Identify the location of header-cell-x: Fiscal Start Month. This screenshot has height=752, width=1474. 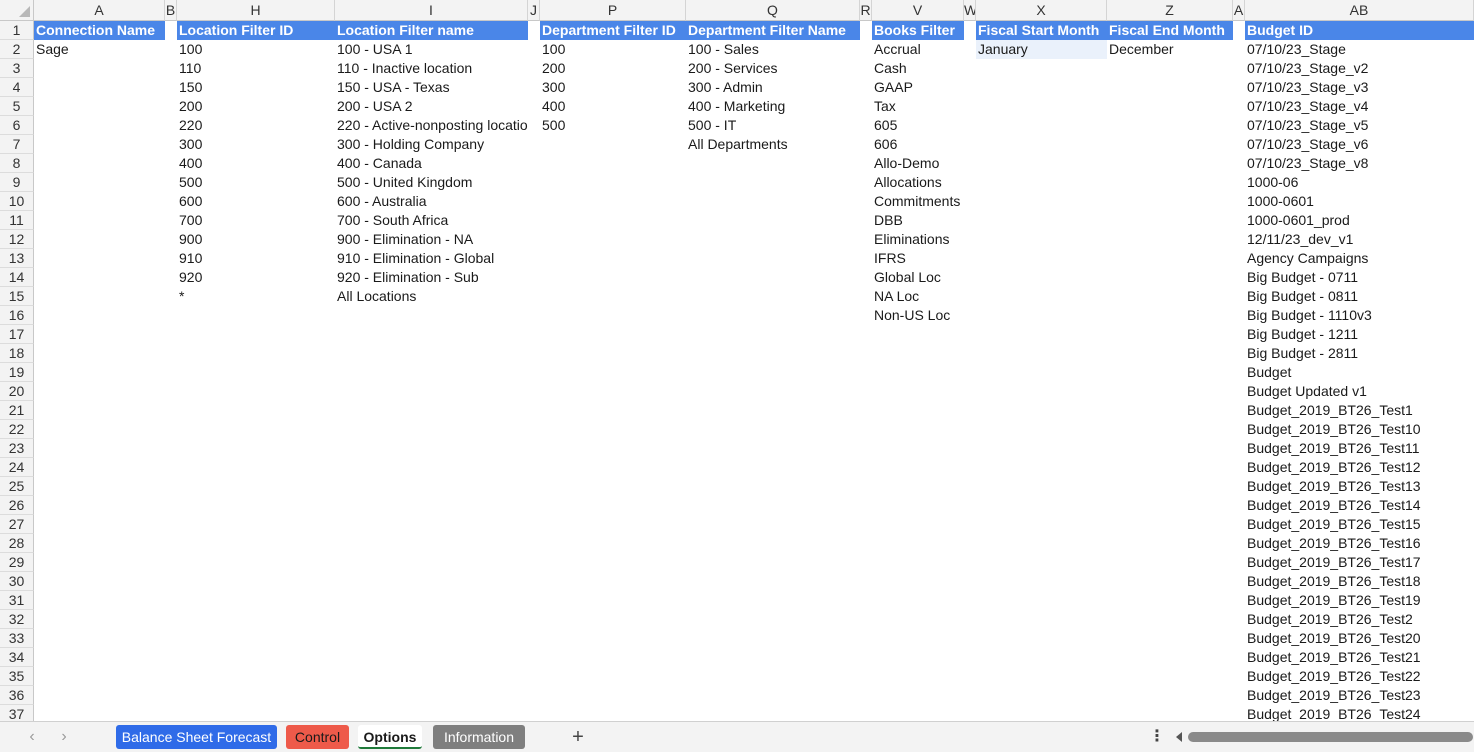
(1041, 30).